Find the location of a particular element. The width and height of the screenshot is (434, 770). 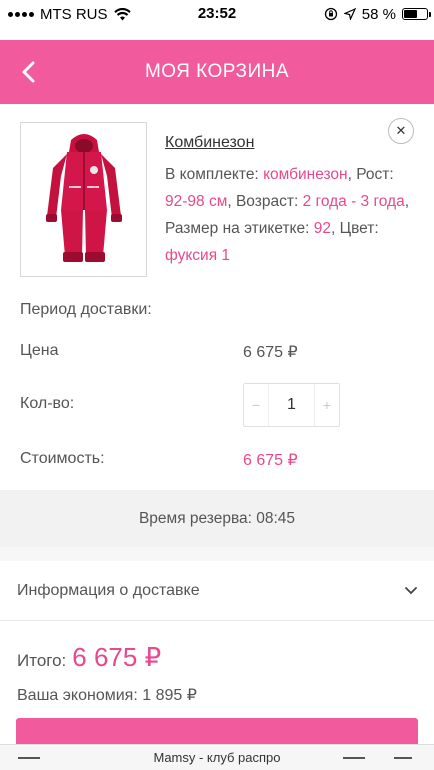

jumpsuit-image is located at coordinates (83, 197).